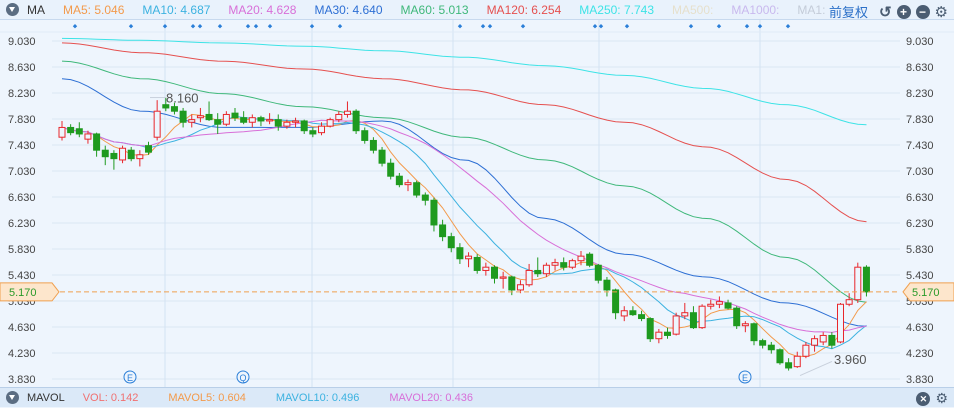  What do you see at coordinates (848, 11) in the screenshot?
I see `adjust-mode-button: 前复权` at bounding box center [848, 11].